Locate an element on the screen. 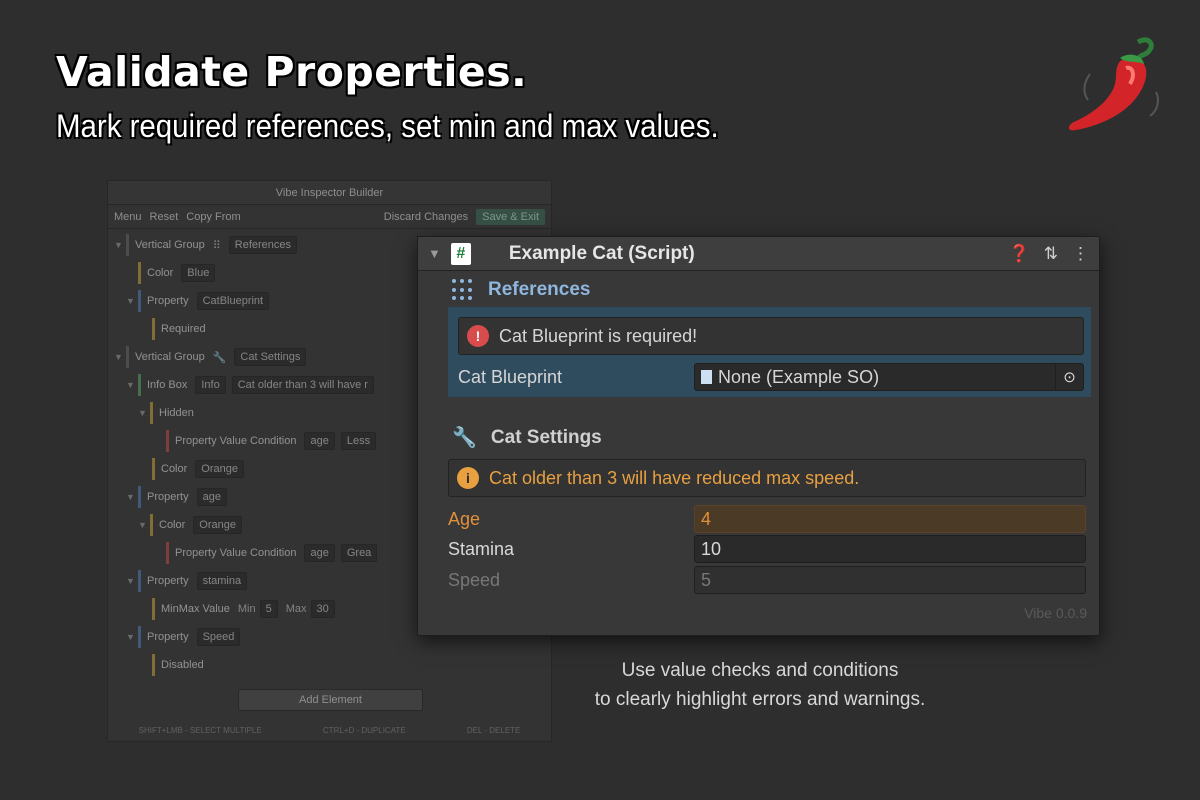 The width and height of the screenshot is (1200, 800). foldout-arrow-icon: ▼ is located at coordinates (434, 253).